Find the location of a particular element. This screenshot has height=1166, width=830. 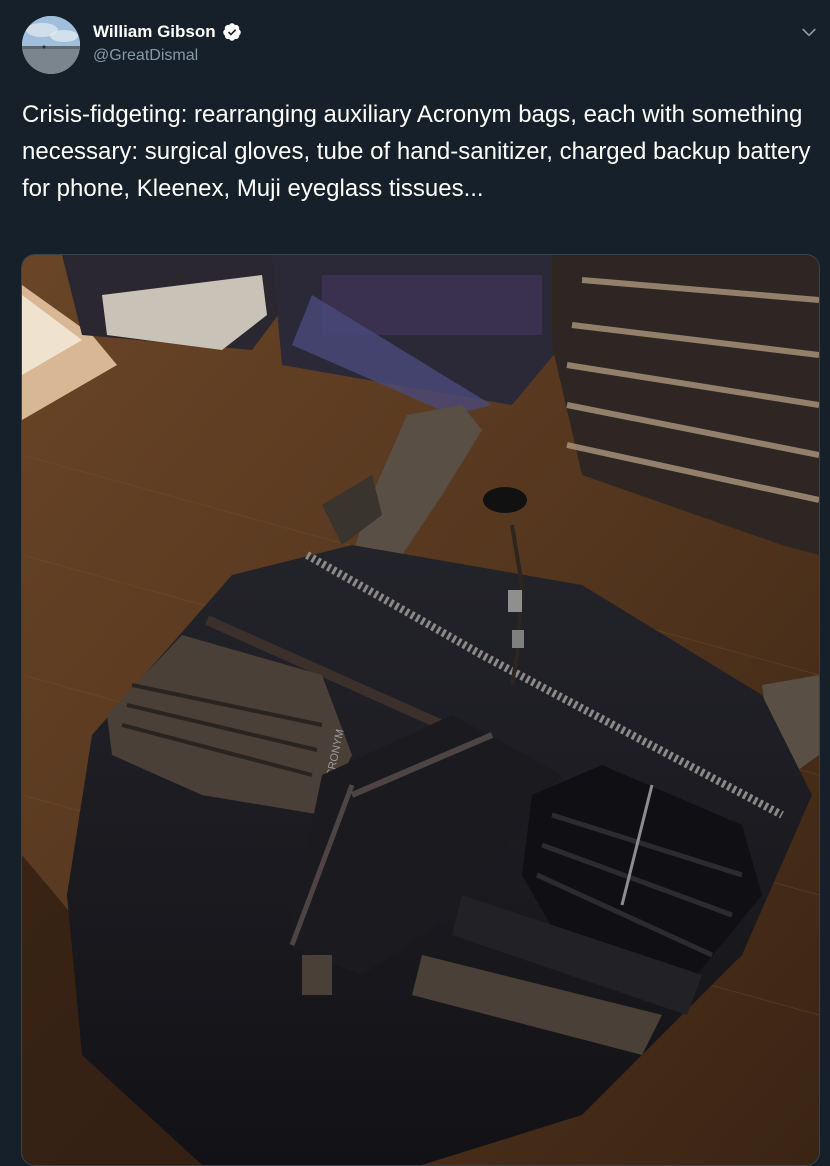

author-handle: @GreatDismal is located at coordinates (145, 56).